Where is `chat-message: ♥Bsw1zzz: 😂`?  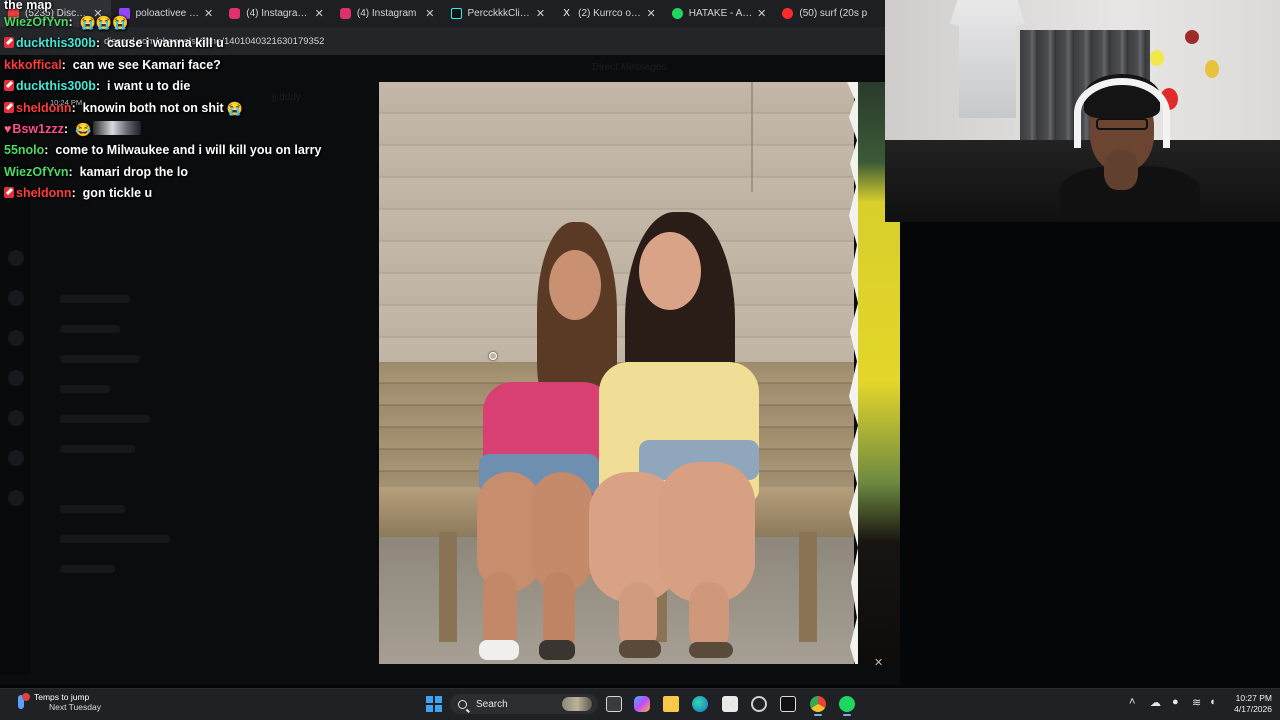 chat-message: ♥Bsw1zzz: 😂 is located at coordinates (190, 129).